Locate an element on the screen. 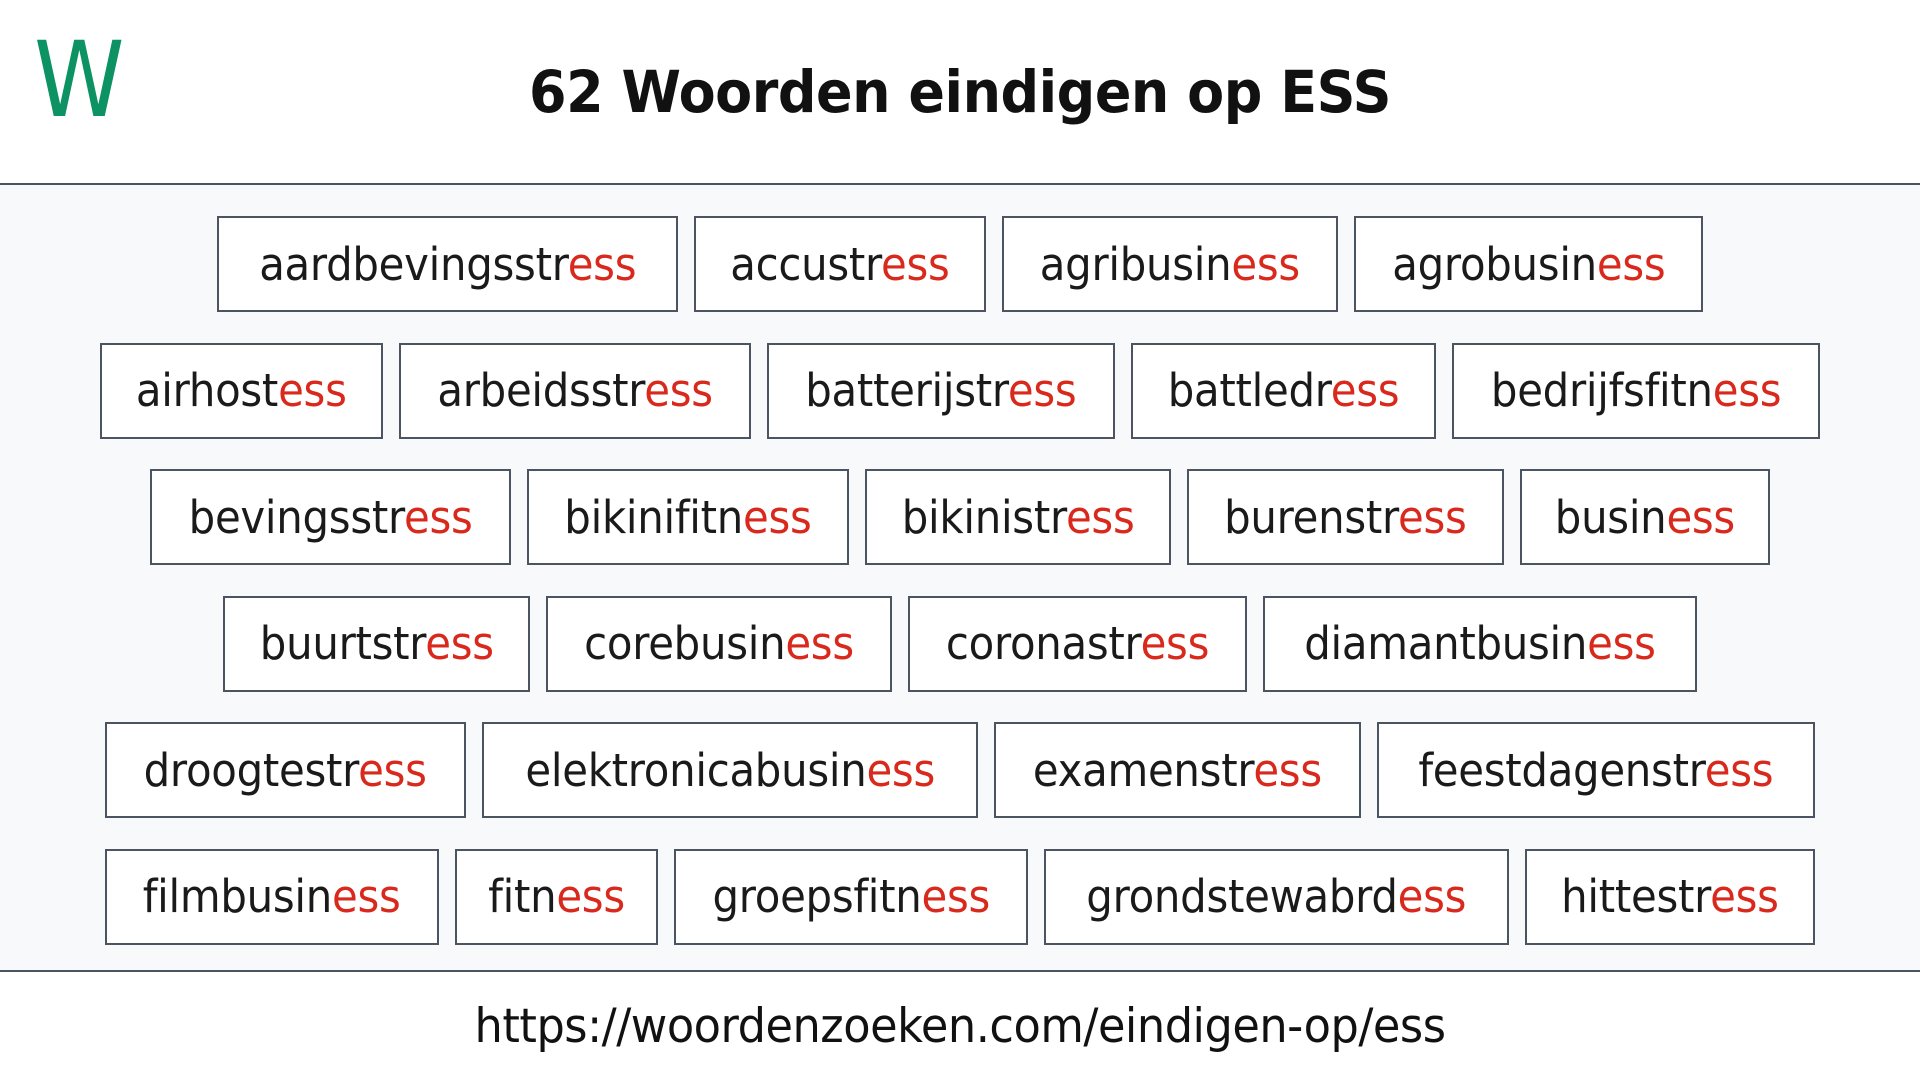 The width and height of the screenshot is (1920, 1080). word-box: grondstewabrdess is located at coordinates (1276, 896).